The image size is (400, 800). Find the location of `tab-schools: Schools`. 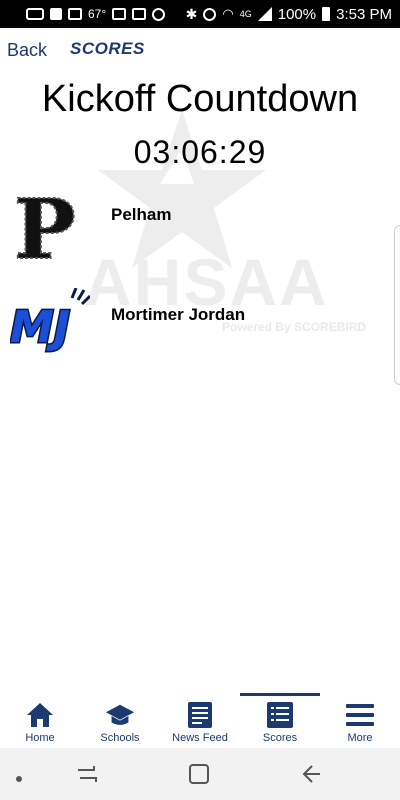

tab-schools: Schools is located at coordinates (120, 720).